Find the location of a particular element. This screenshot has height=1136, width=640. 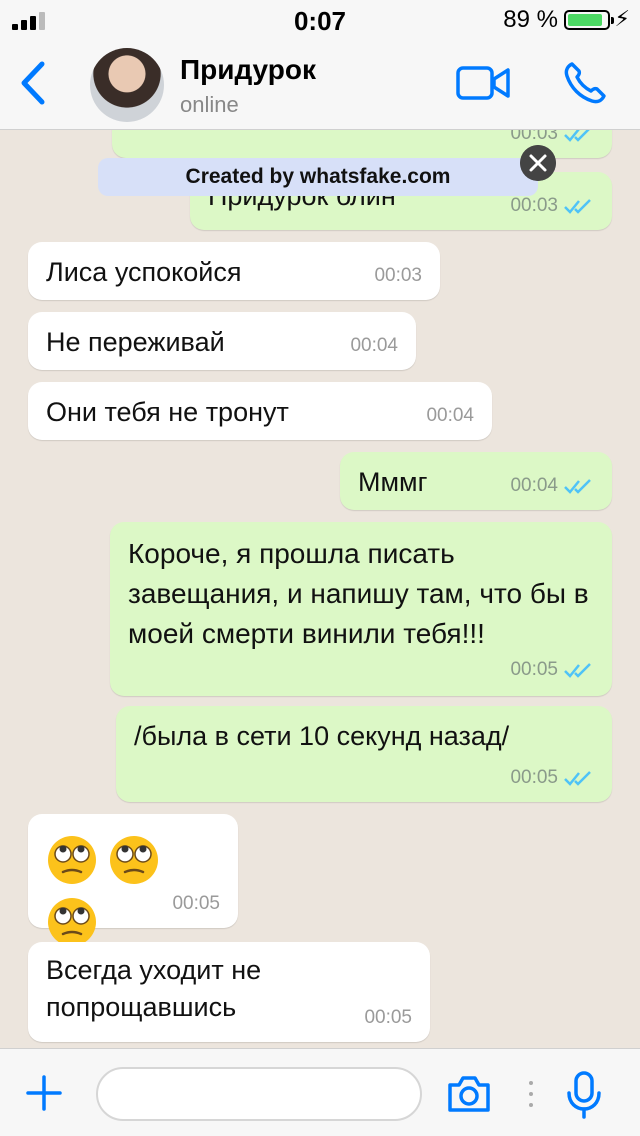

message-outgoing: Мммг 00:04 is located at coordinates (476, 481).